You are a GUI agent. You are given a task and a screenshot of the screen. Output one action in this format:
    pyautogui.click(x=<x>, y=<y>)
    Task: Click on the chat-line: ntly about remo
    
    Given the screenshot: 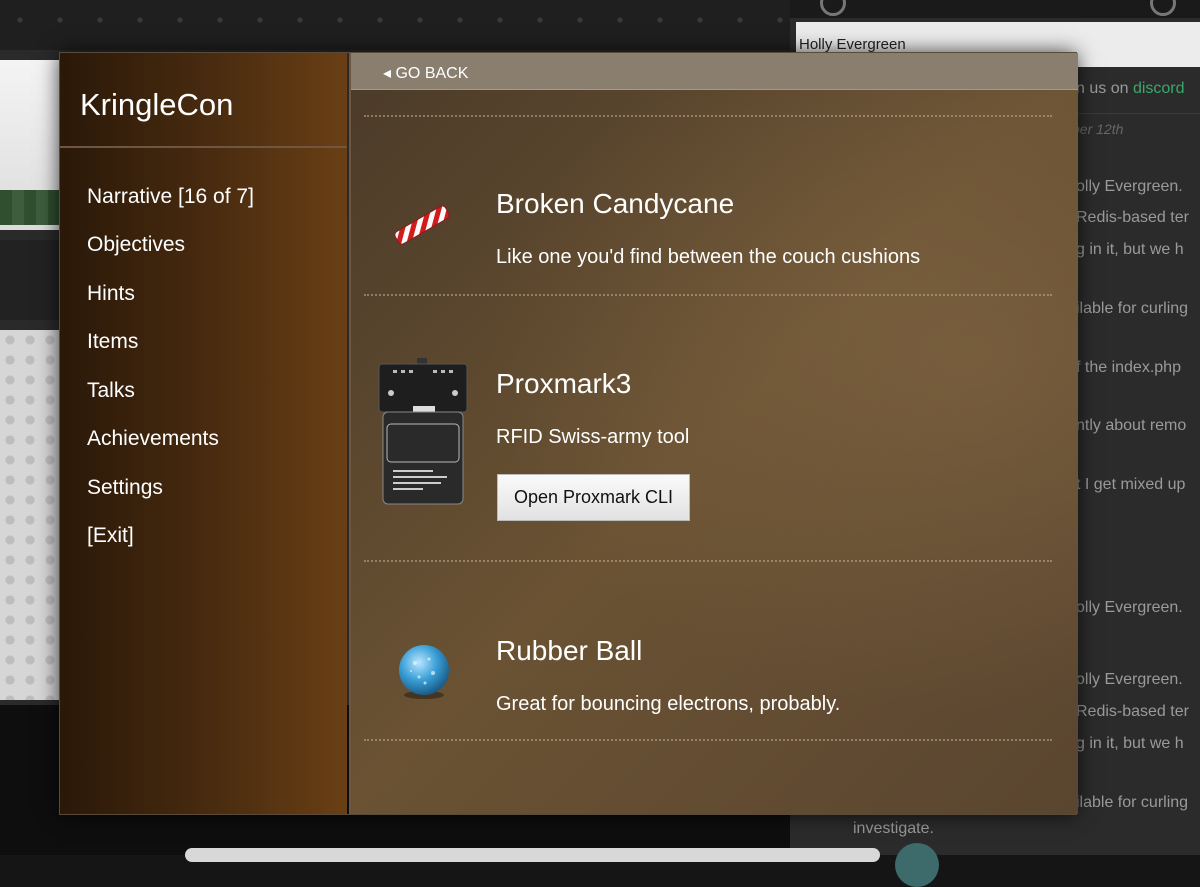 What is the action you would take?
    pyautogui.click(x=1131, y=426)
    